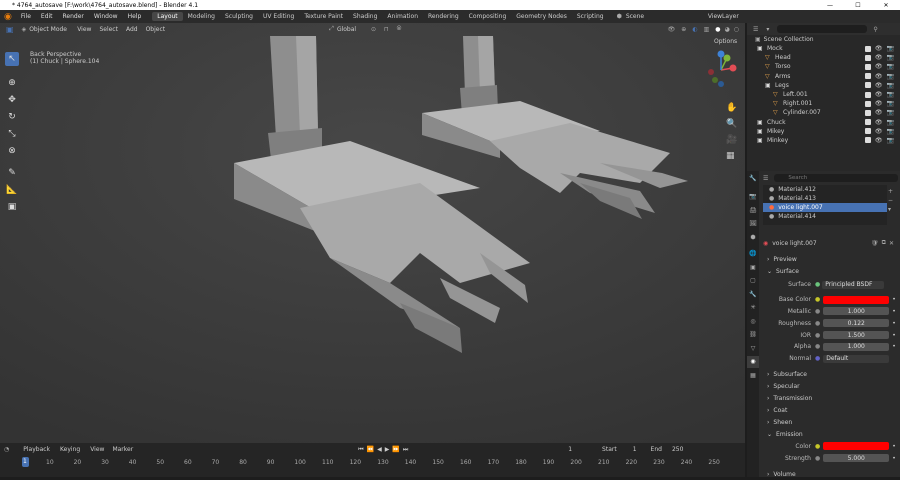 The image size is (900, 480). Describe the element at coordinates (12, 207) in the screenshot. I see `add-cube-tool-icon: ▣` at that location.